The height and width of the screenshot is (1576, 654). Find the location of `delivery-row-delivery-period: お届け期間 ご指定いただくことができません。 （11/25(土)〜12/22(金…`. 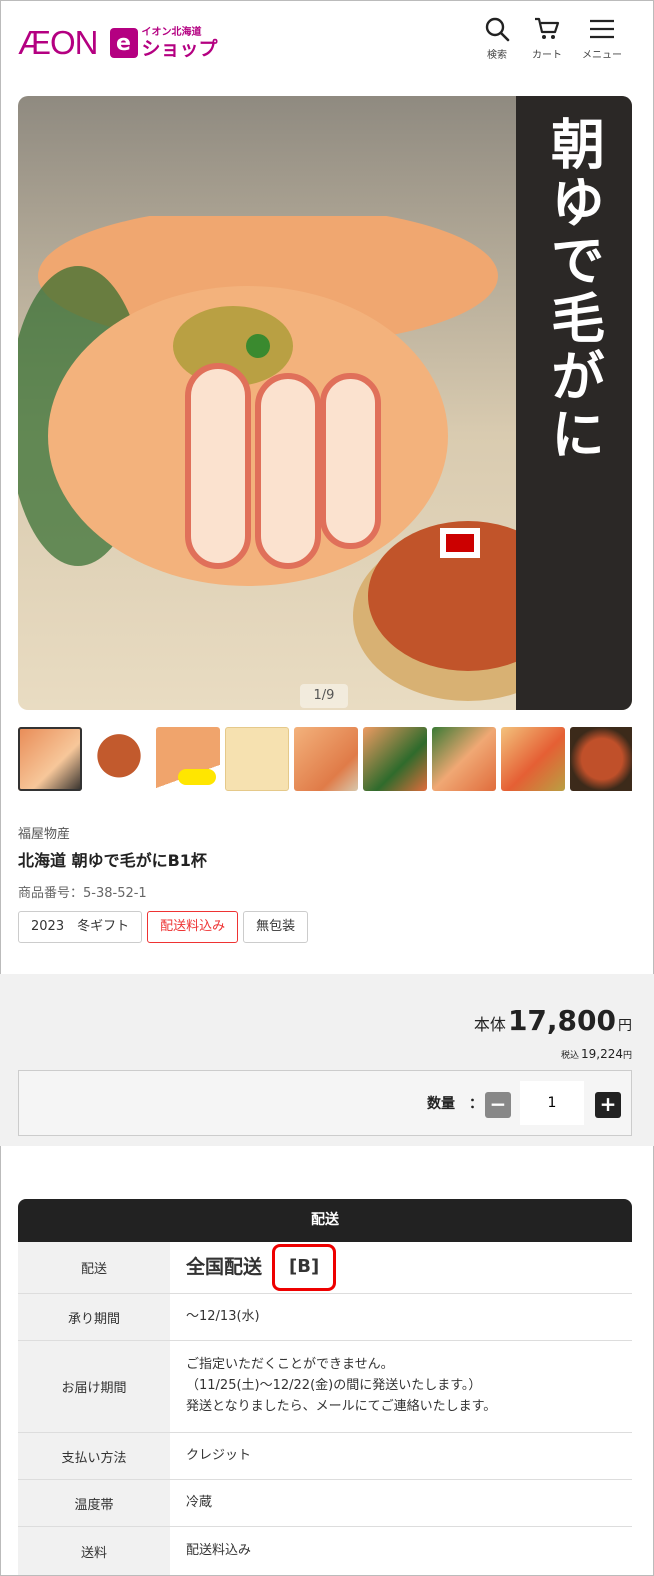

delivery-row-delivery-period: お届け期間 ご指定いただくことができません。 （11/25(土)〜12/22(金… is located at coordinates (325, 1387).